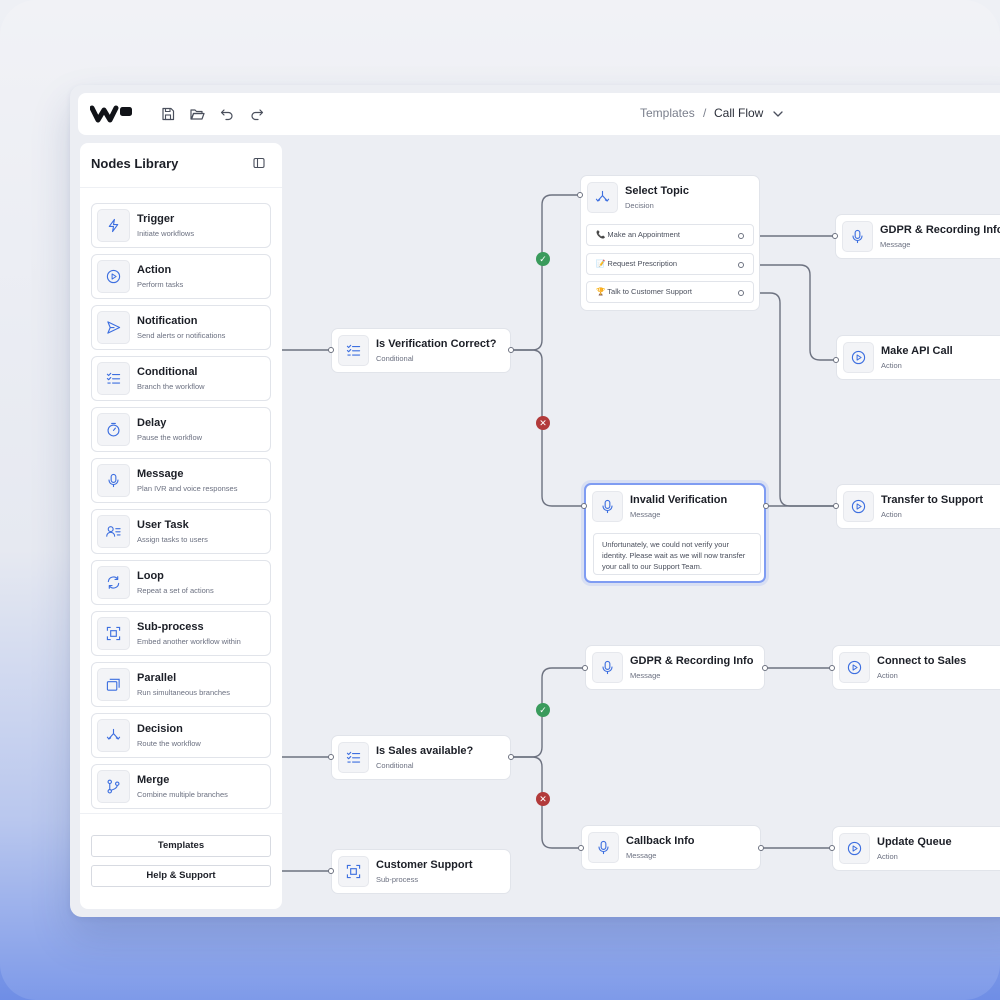  I want to click on redo-icon, so click(257, 114).